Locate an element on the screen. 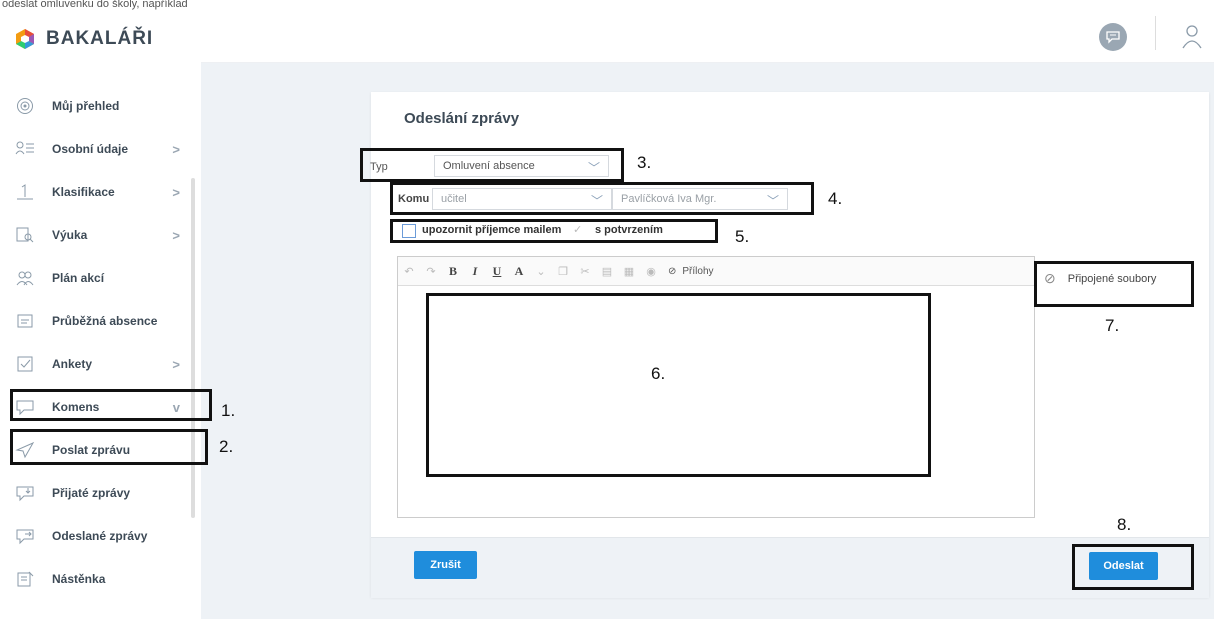 The height and width of the screenshot is (619, 1214). checkbox-icon is located at coordinates (25, 364).